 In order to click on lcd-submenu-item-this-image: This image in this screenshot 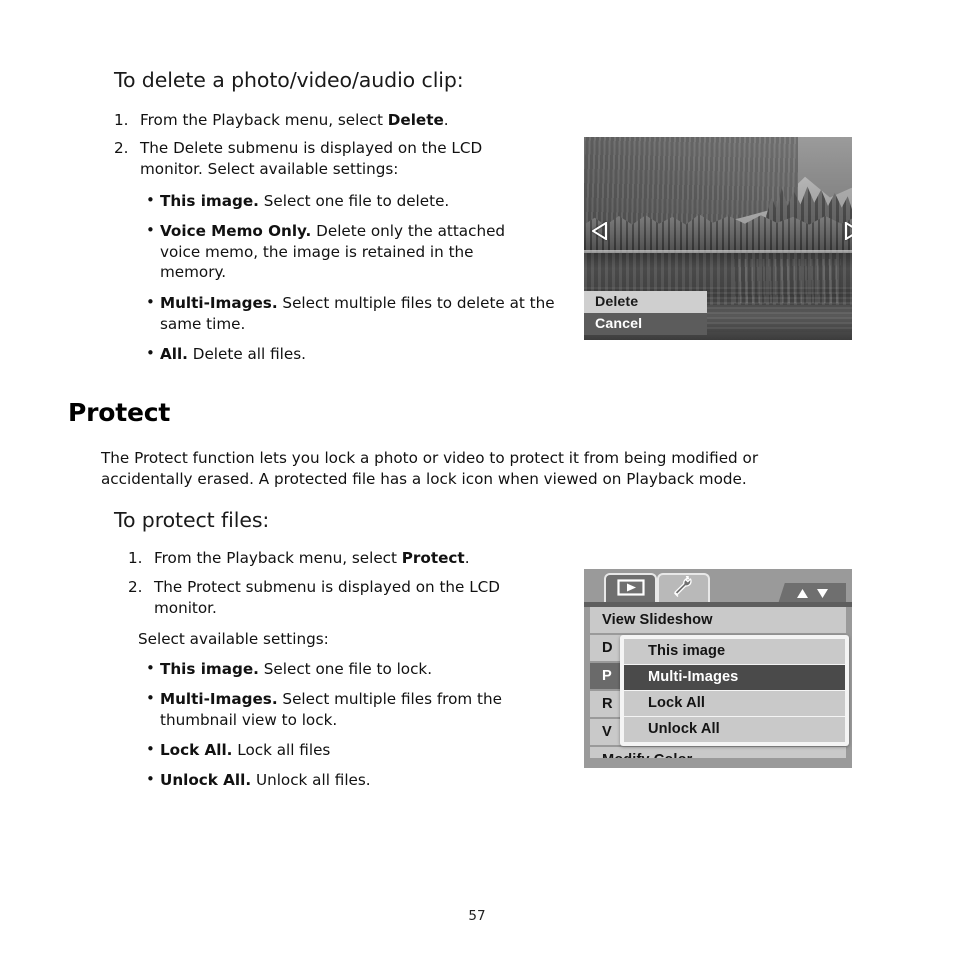, I will do `click(734, 651)`.